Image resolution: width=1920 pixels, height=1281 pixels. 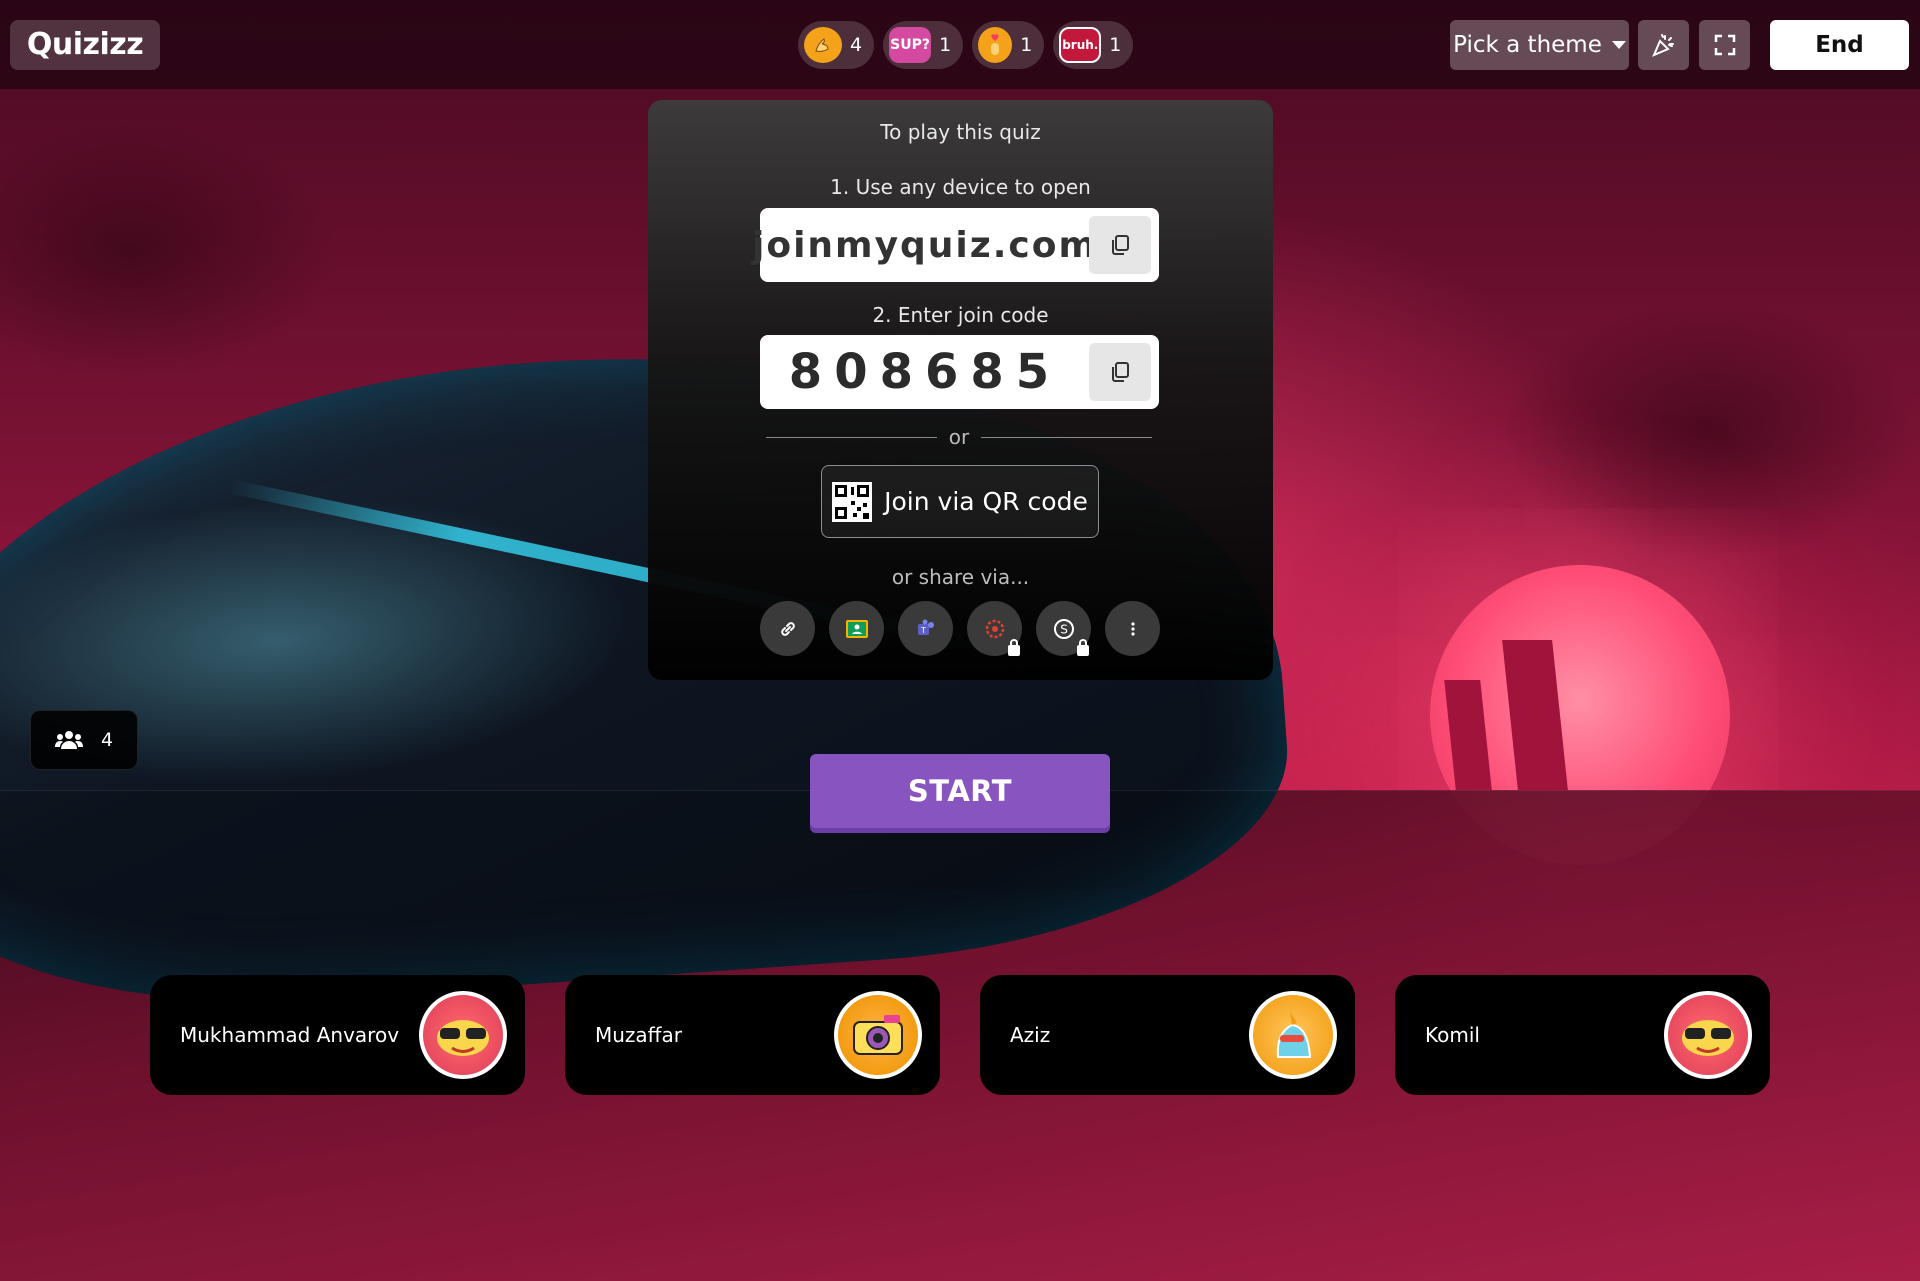 I want to click on effects-button, so click(x=1663, y=45).